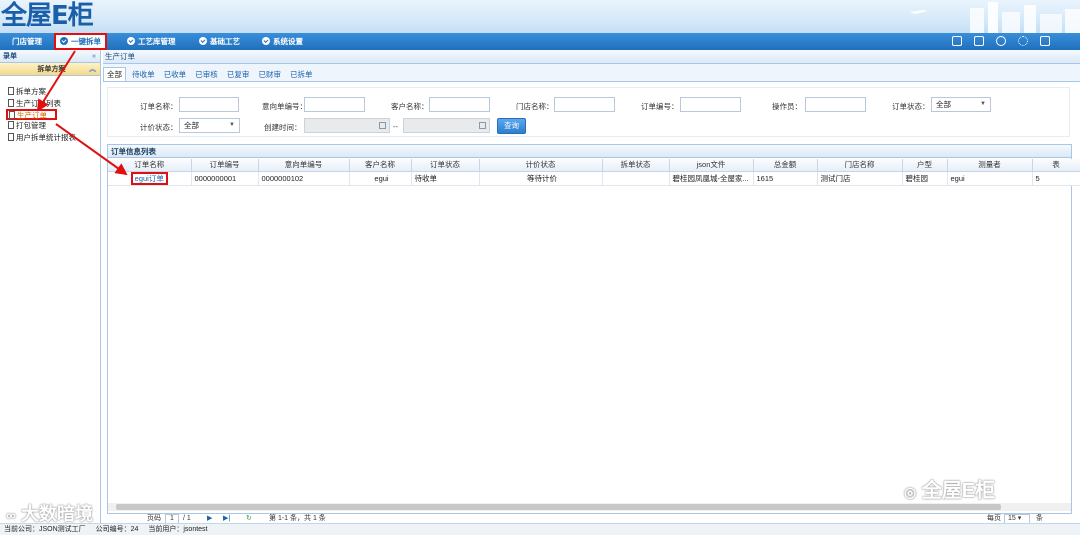 The height and width of the screenshot is (536, 1080). I want to click on tab-all: 全部, so click(114, 74).